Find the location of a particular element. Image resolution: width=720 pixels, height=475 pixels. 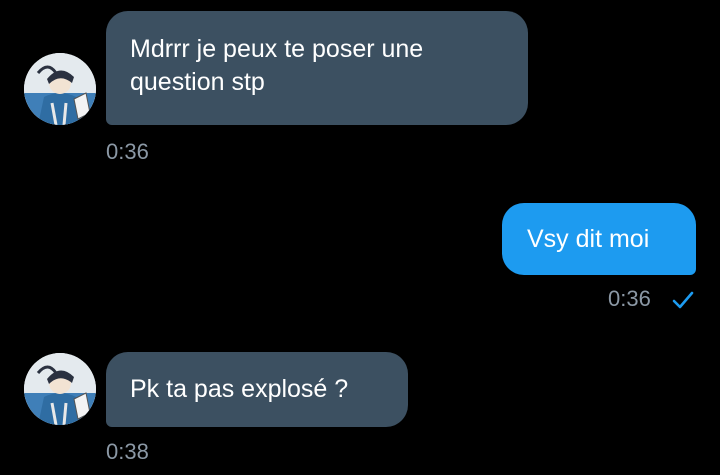

message-text: Vsy dit moi is located at coordinates (588, 239).